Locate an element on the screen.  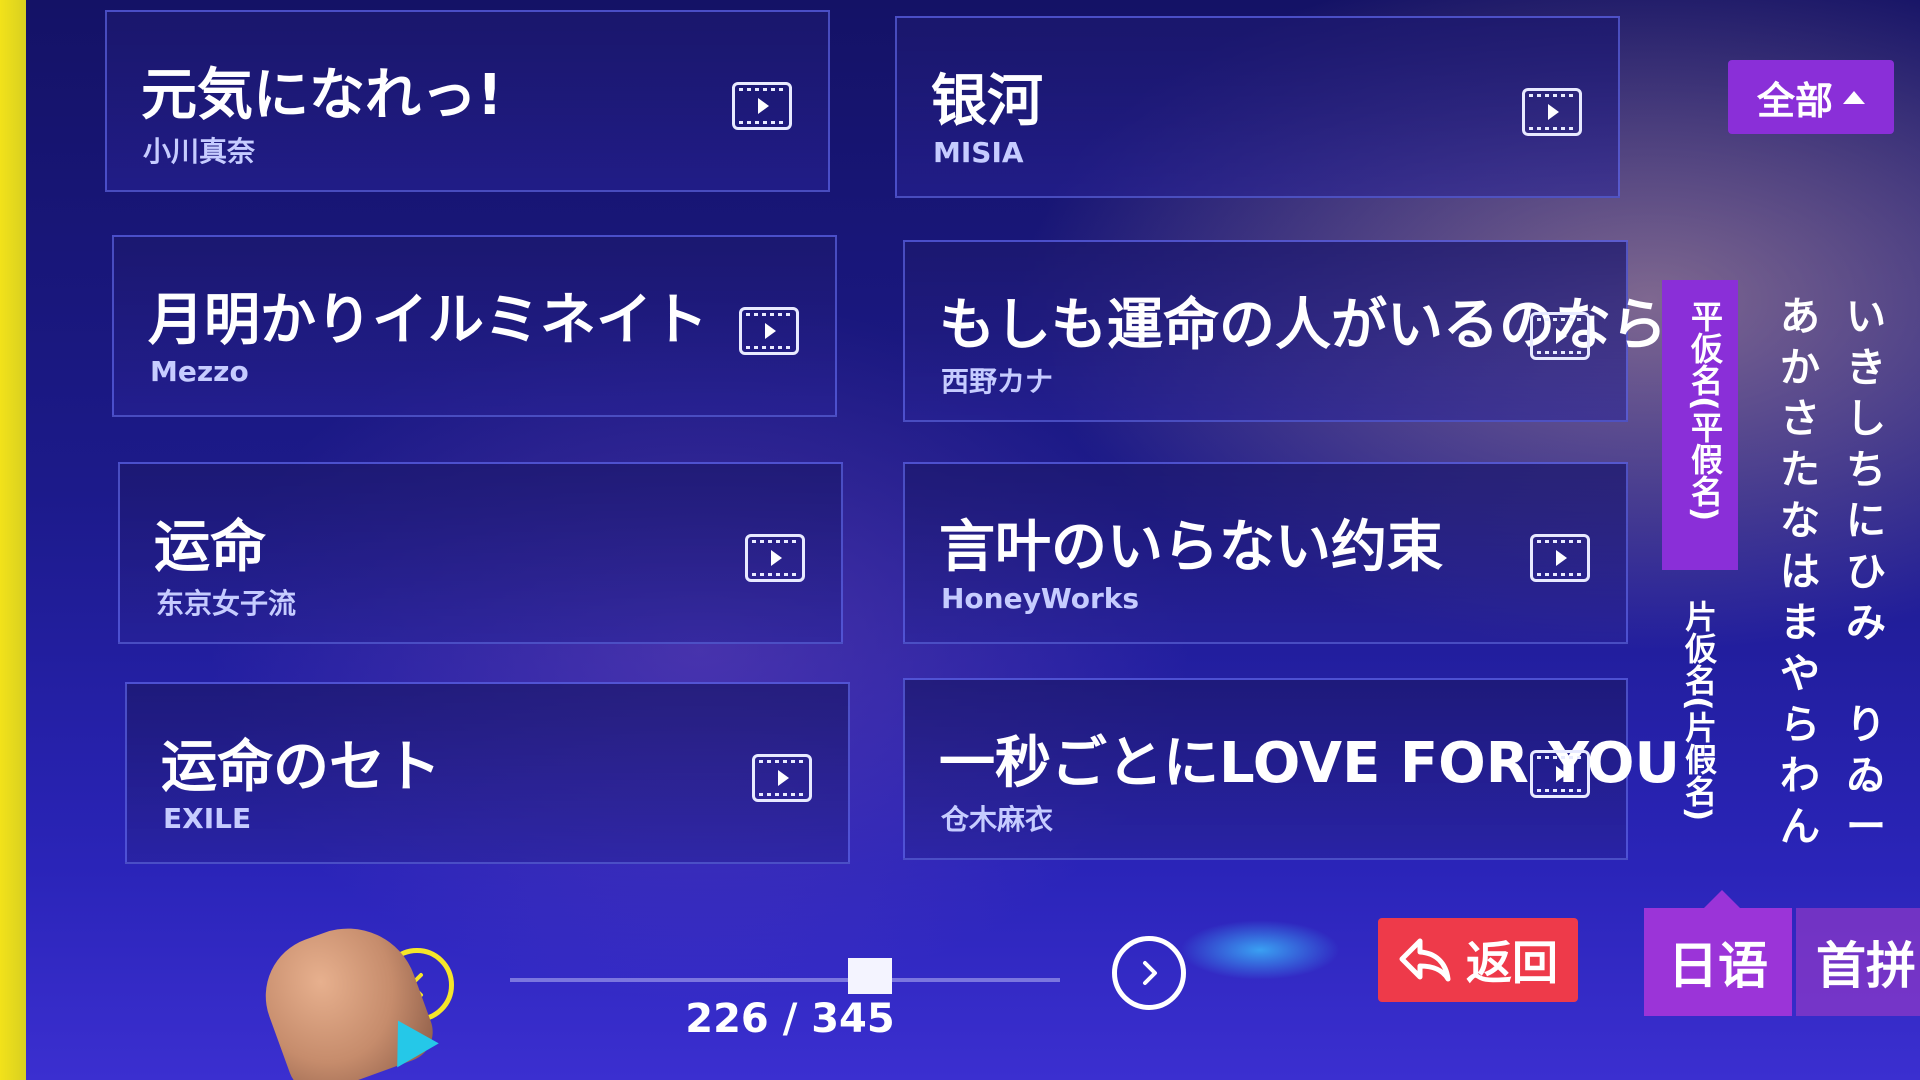
hiragana-tab-label: 平仮名(平假名) is located at coordinates (1705, 411).